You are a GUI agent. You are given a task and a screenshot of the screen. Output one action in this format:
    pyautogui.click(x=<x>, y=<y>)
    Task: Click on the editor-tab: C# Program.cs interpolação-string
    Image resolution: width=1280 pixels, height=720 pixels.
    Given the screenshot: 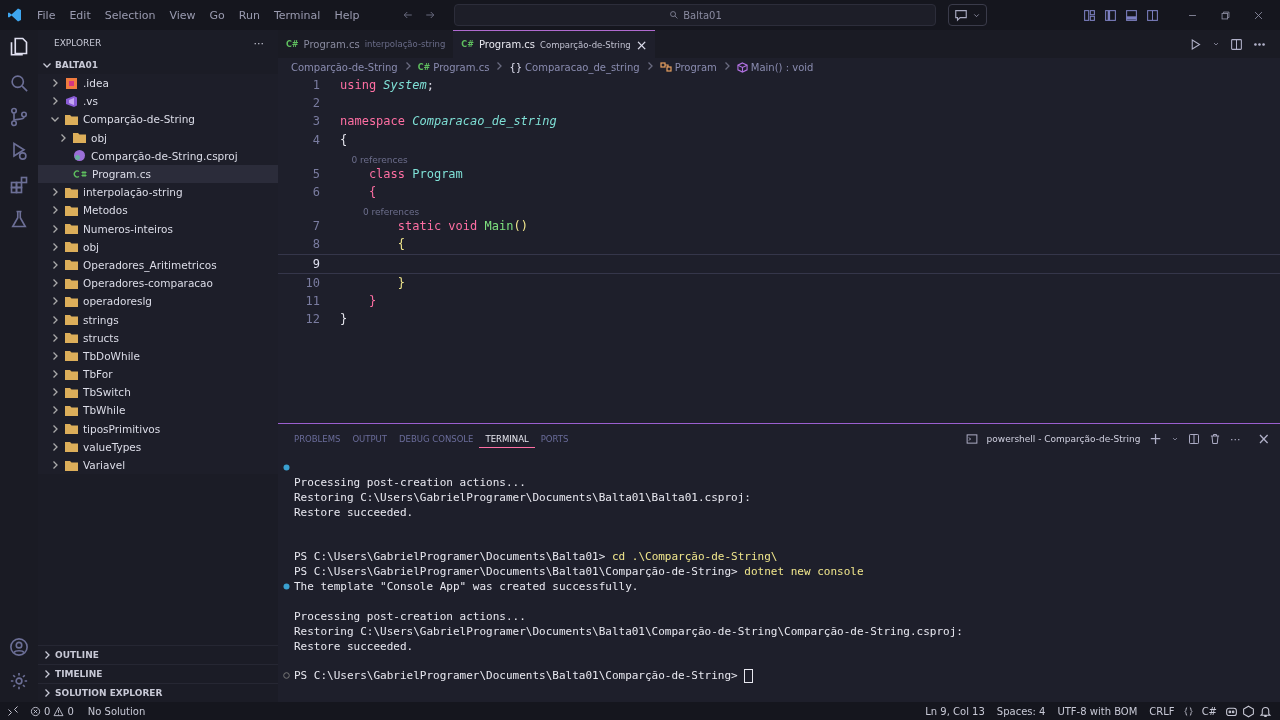 What is the action you would take?
    pyautogui.click(x=366, y=44)
    